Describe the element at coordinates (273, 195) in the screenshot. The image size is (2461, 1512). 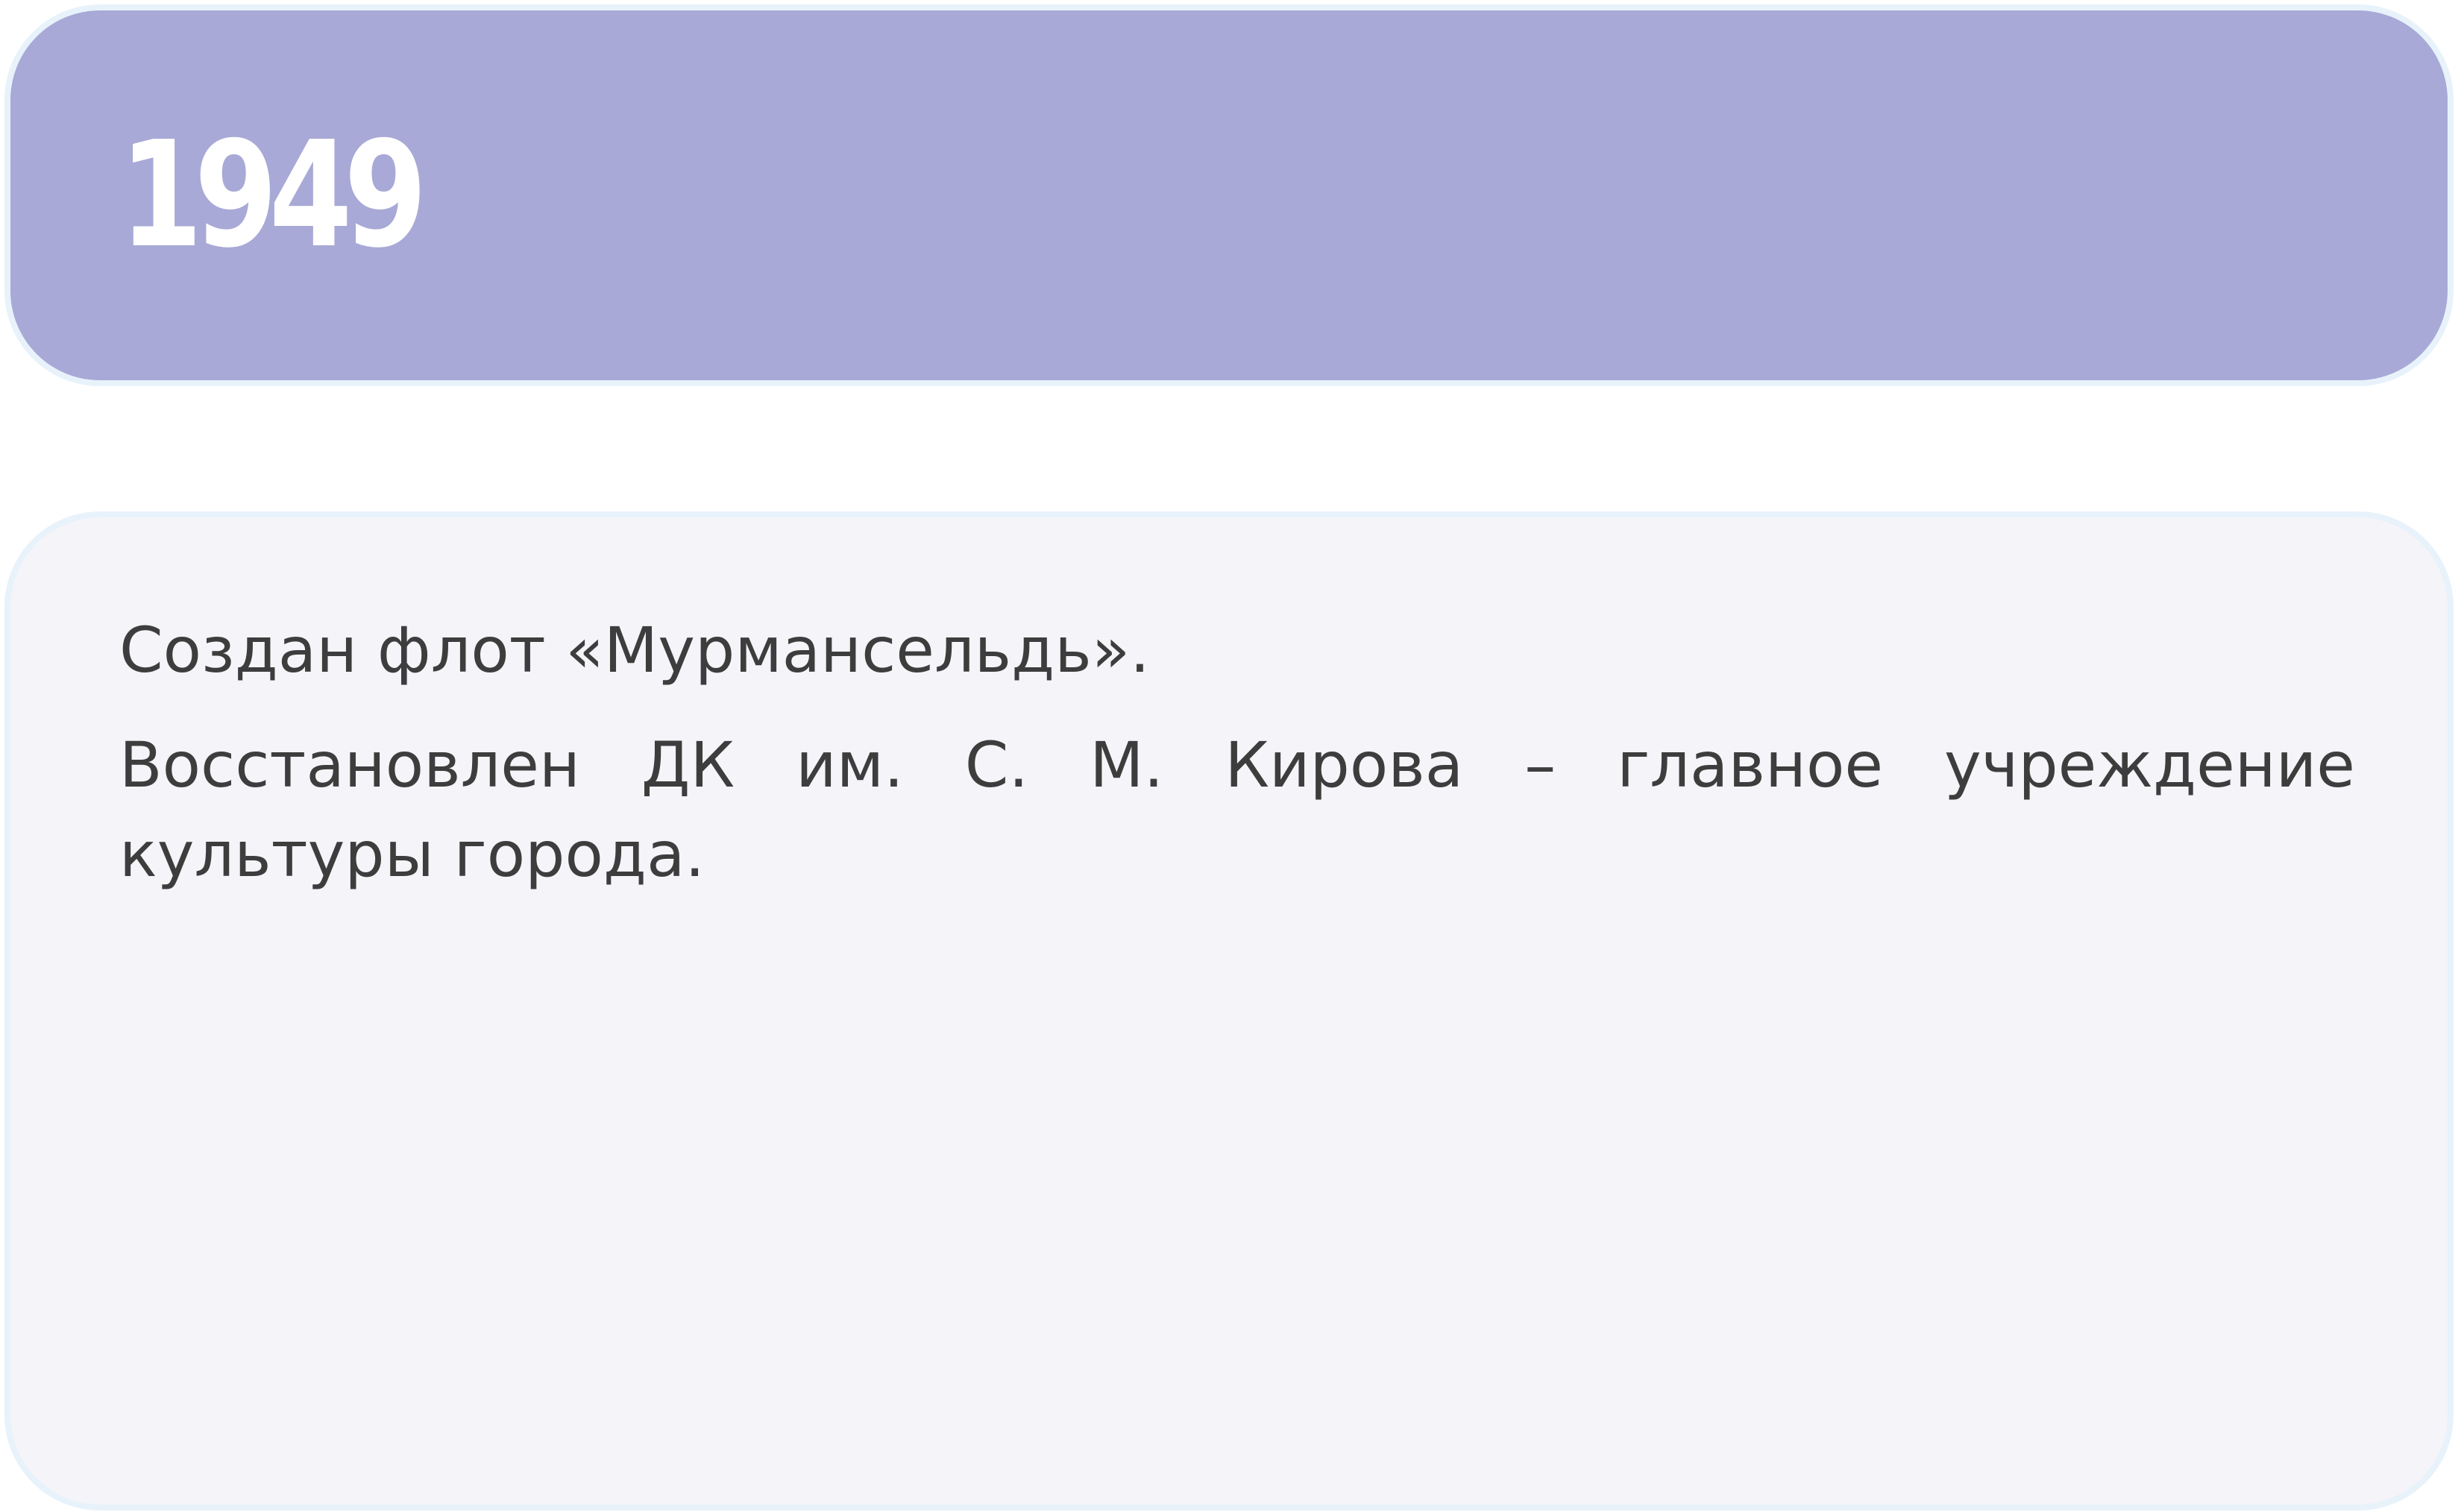
I see `year-heading: 1949` at that location.